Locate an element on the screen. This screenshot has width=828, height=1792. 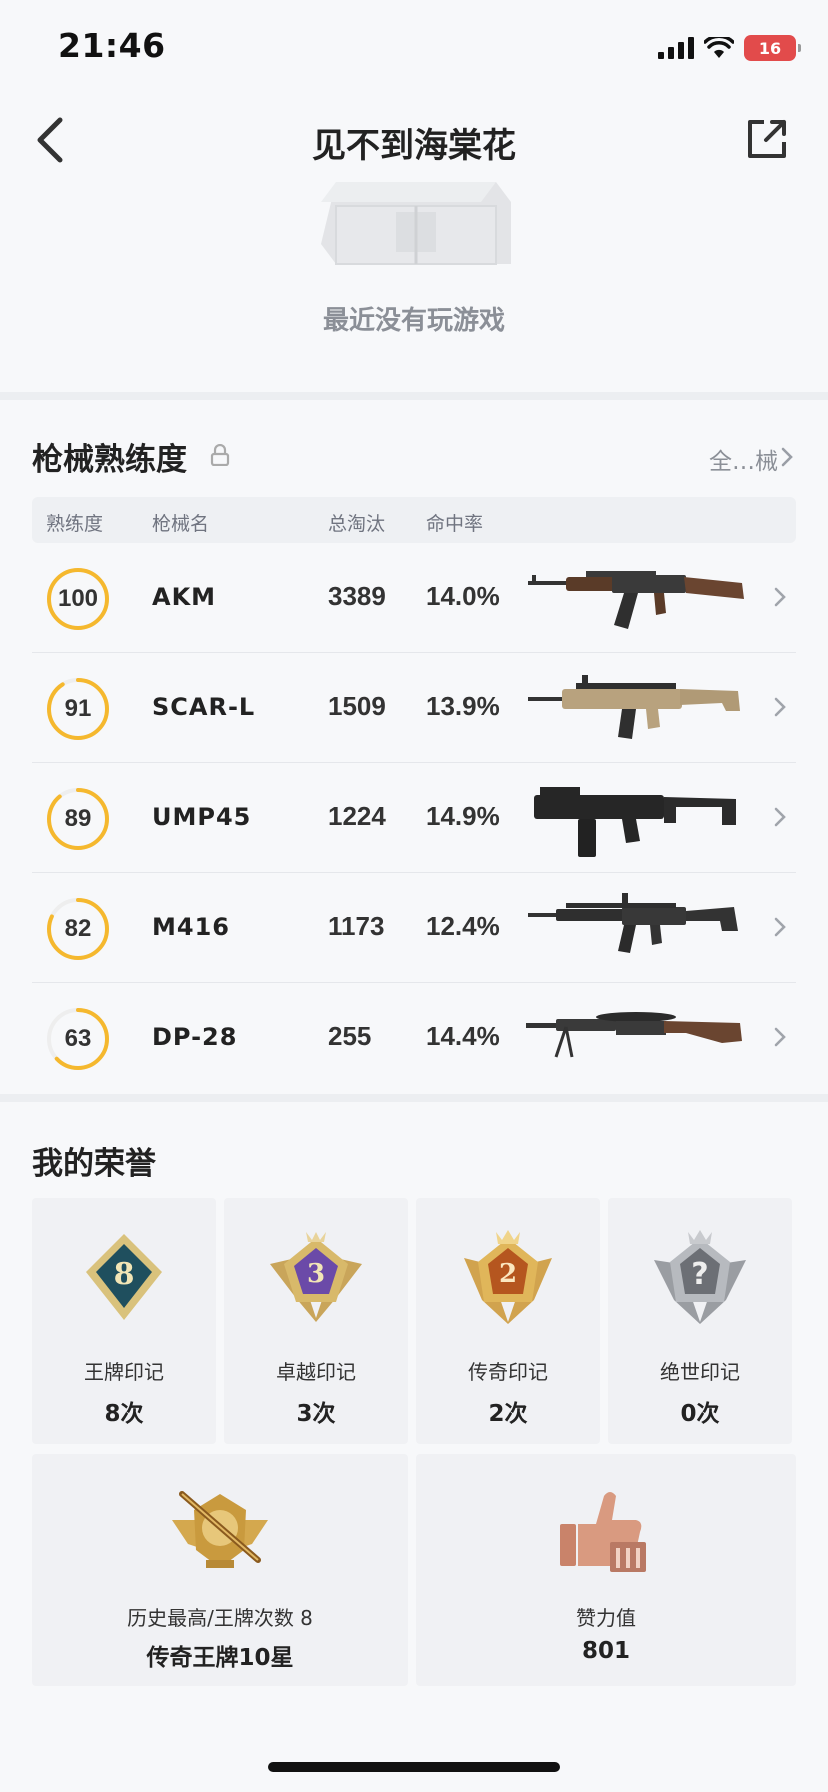
weapon-hit-rate: 14.0% is located at coordinates (463, 596).